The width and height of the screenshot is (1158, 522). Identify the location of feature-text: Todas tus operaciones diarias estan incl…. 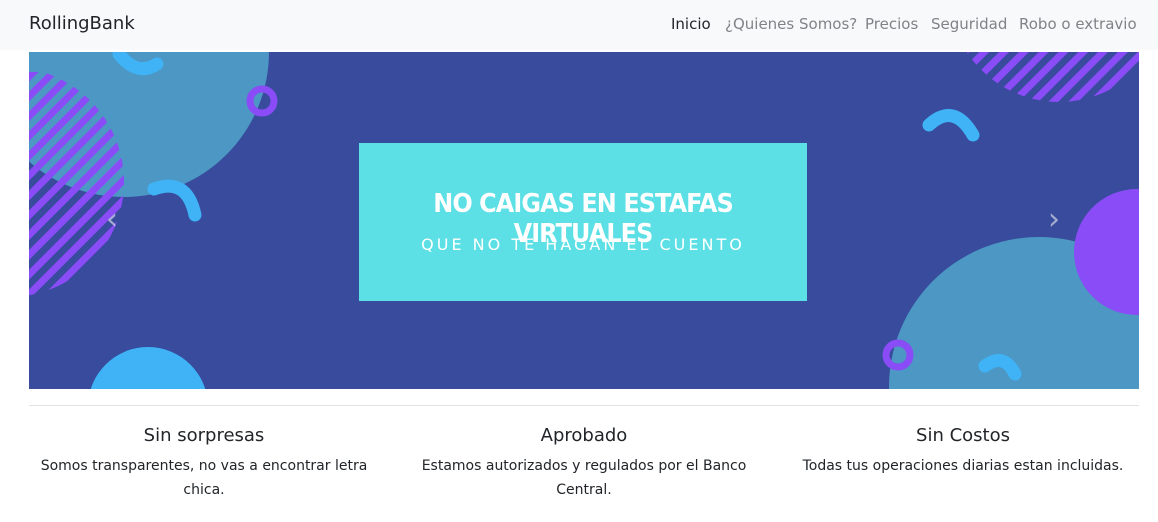
(963, 466).